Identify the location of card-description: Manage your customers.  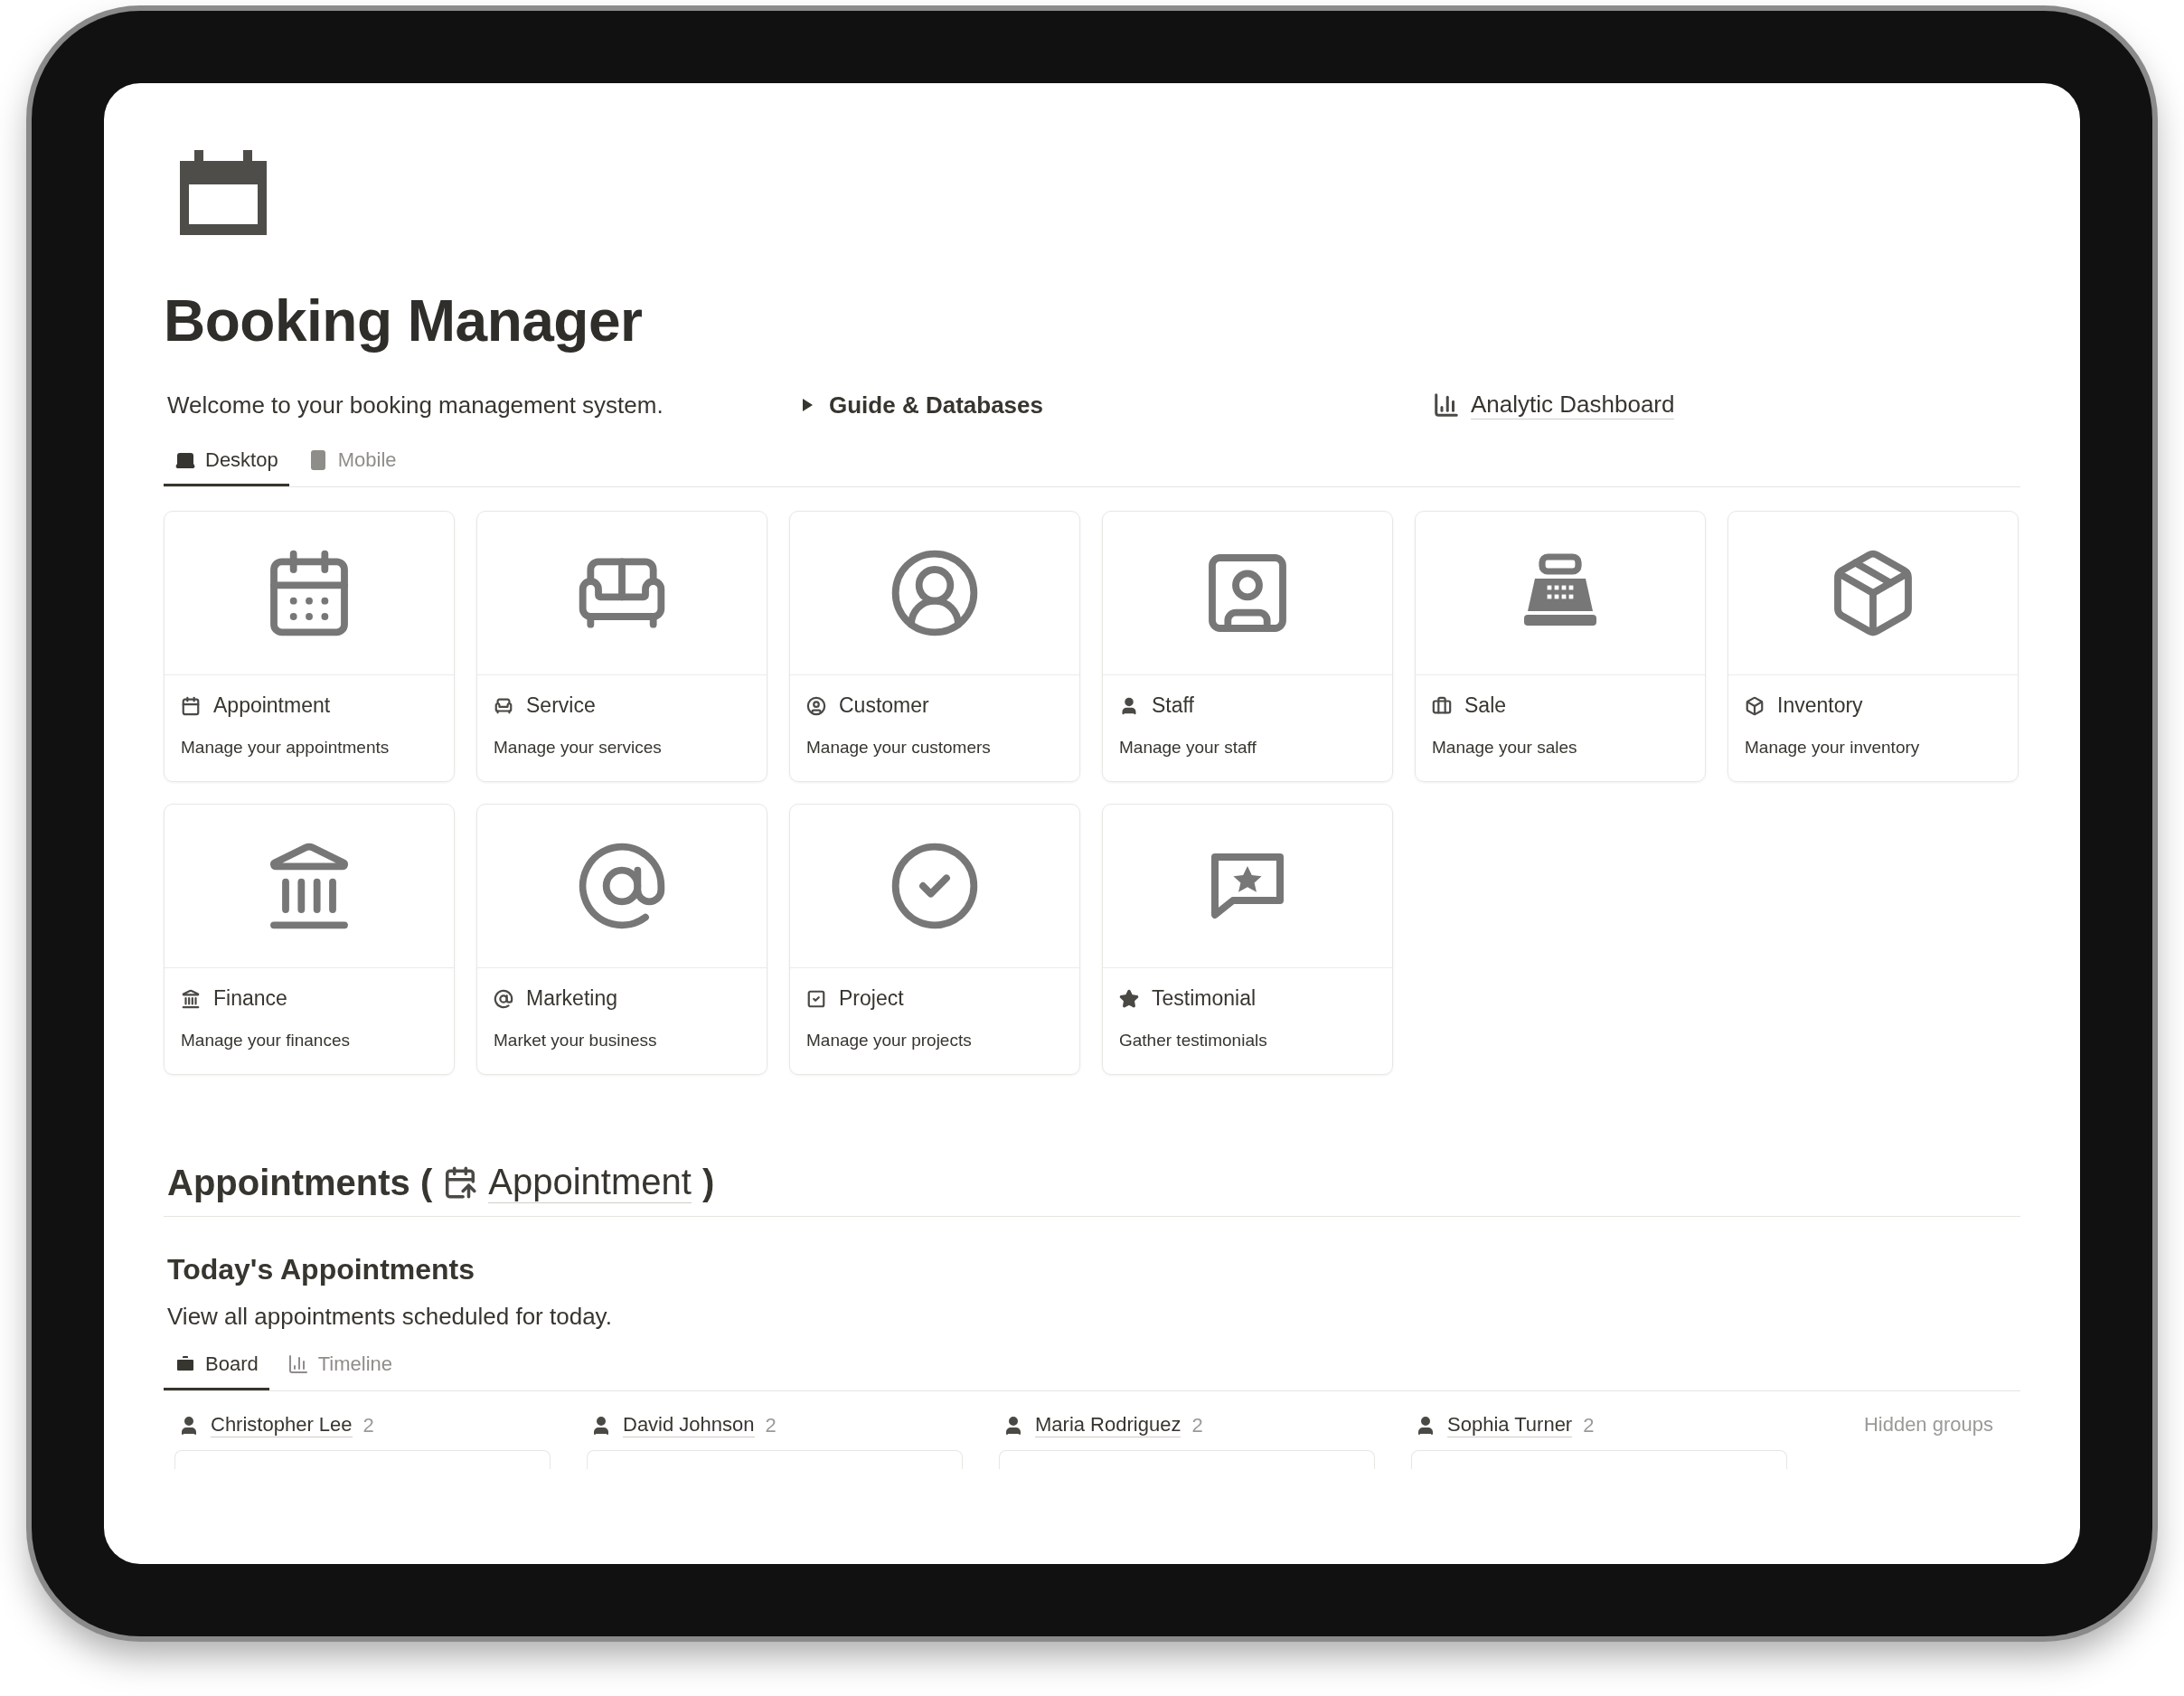
(899, 748).